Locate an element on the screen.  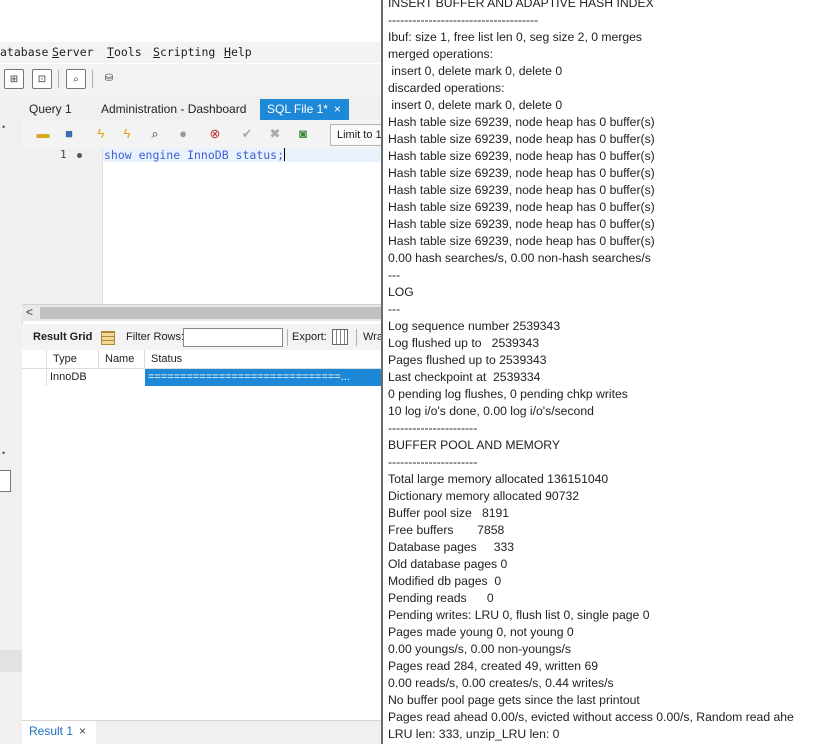
limit-rows-select: Limit to 100 is located at coordinates (356, 135).